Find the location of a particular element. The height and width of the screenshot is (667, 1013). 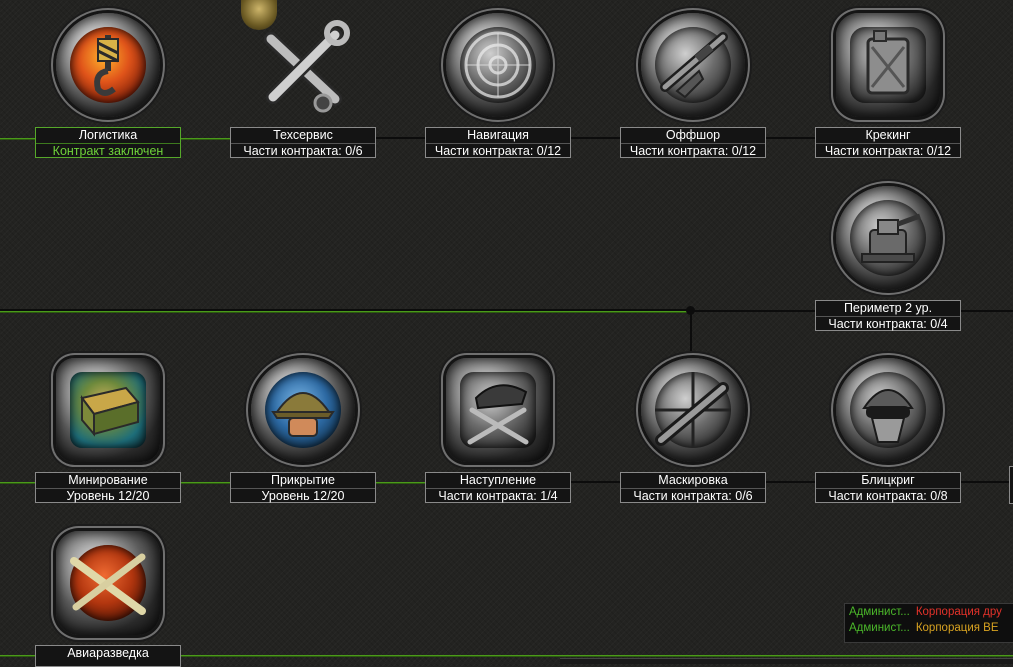

skill-status: Части контракта: 0/8 is located at coordinates (888, 496).